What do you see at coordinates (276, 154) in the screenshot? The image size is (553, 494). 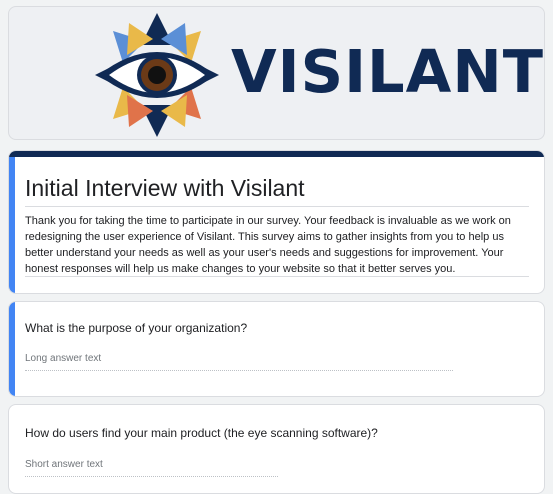 I see `title-card-topbar` at bounding box center [276, 154].